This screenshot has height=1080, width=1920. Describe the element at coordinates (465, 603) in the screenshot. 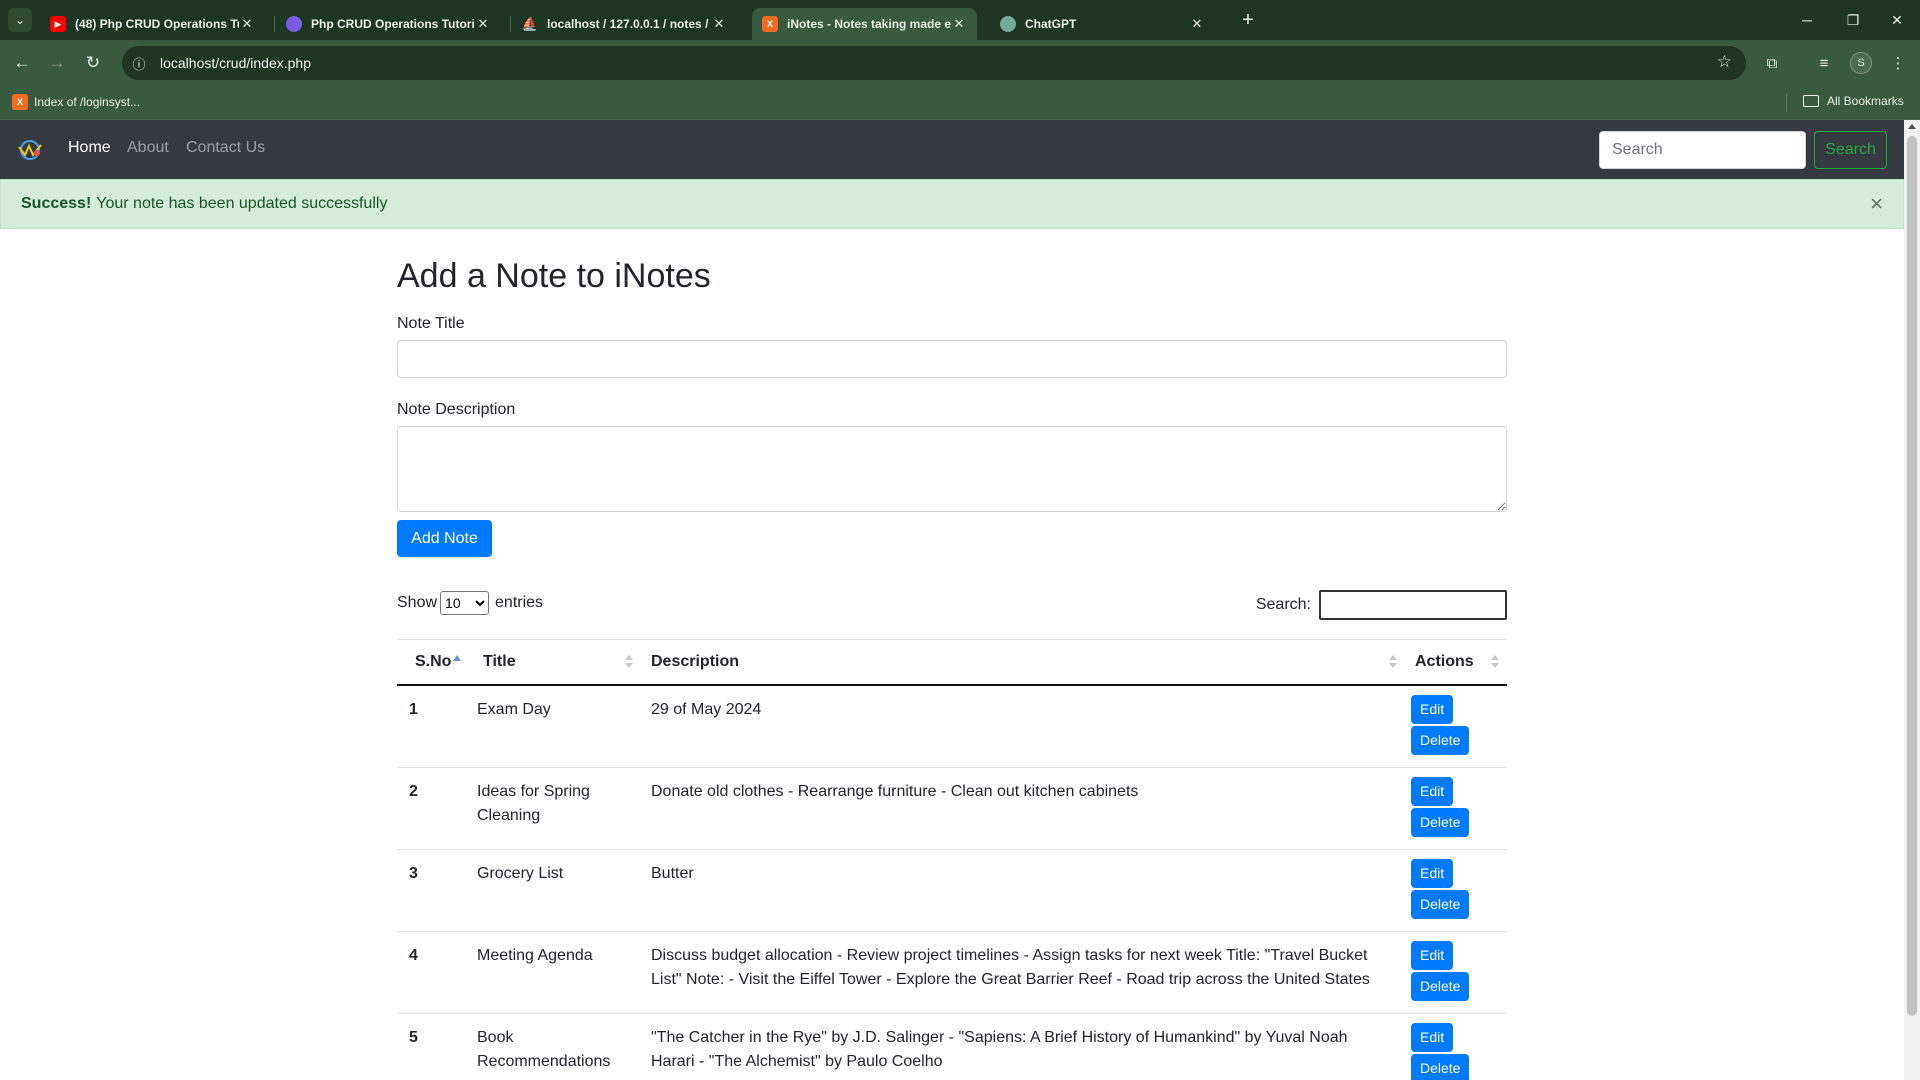

I see `entries-select: 10` at that location.